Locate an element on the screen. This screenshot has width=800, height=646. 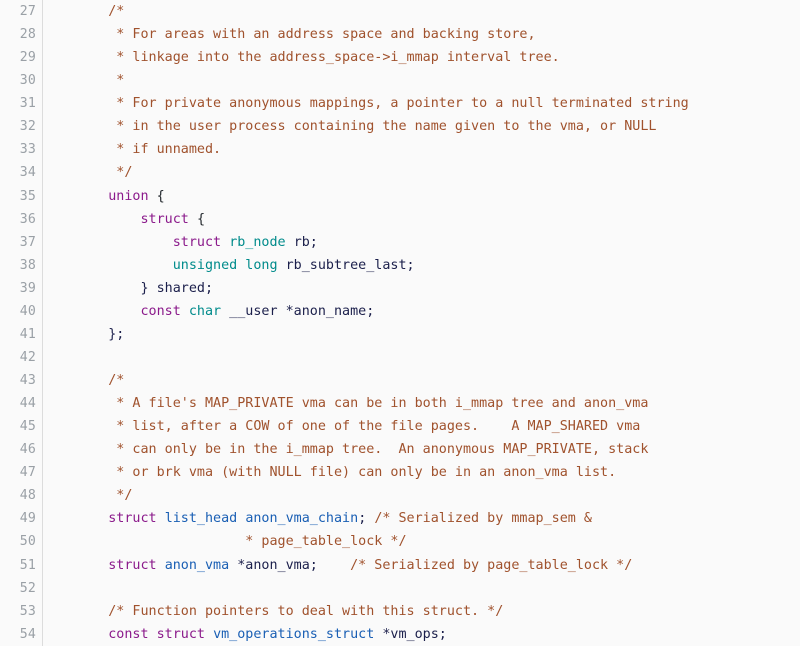
code-line-content: }; is located at coordinates (421, 334).